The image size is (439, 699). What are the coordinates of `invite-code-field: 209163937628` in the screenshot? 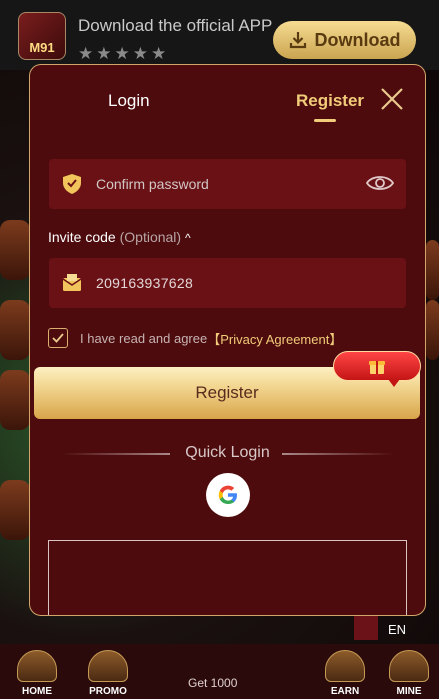 It's located at (227, 283).